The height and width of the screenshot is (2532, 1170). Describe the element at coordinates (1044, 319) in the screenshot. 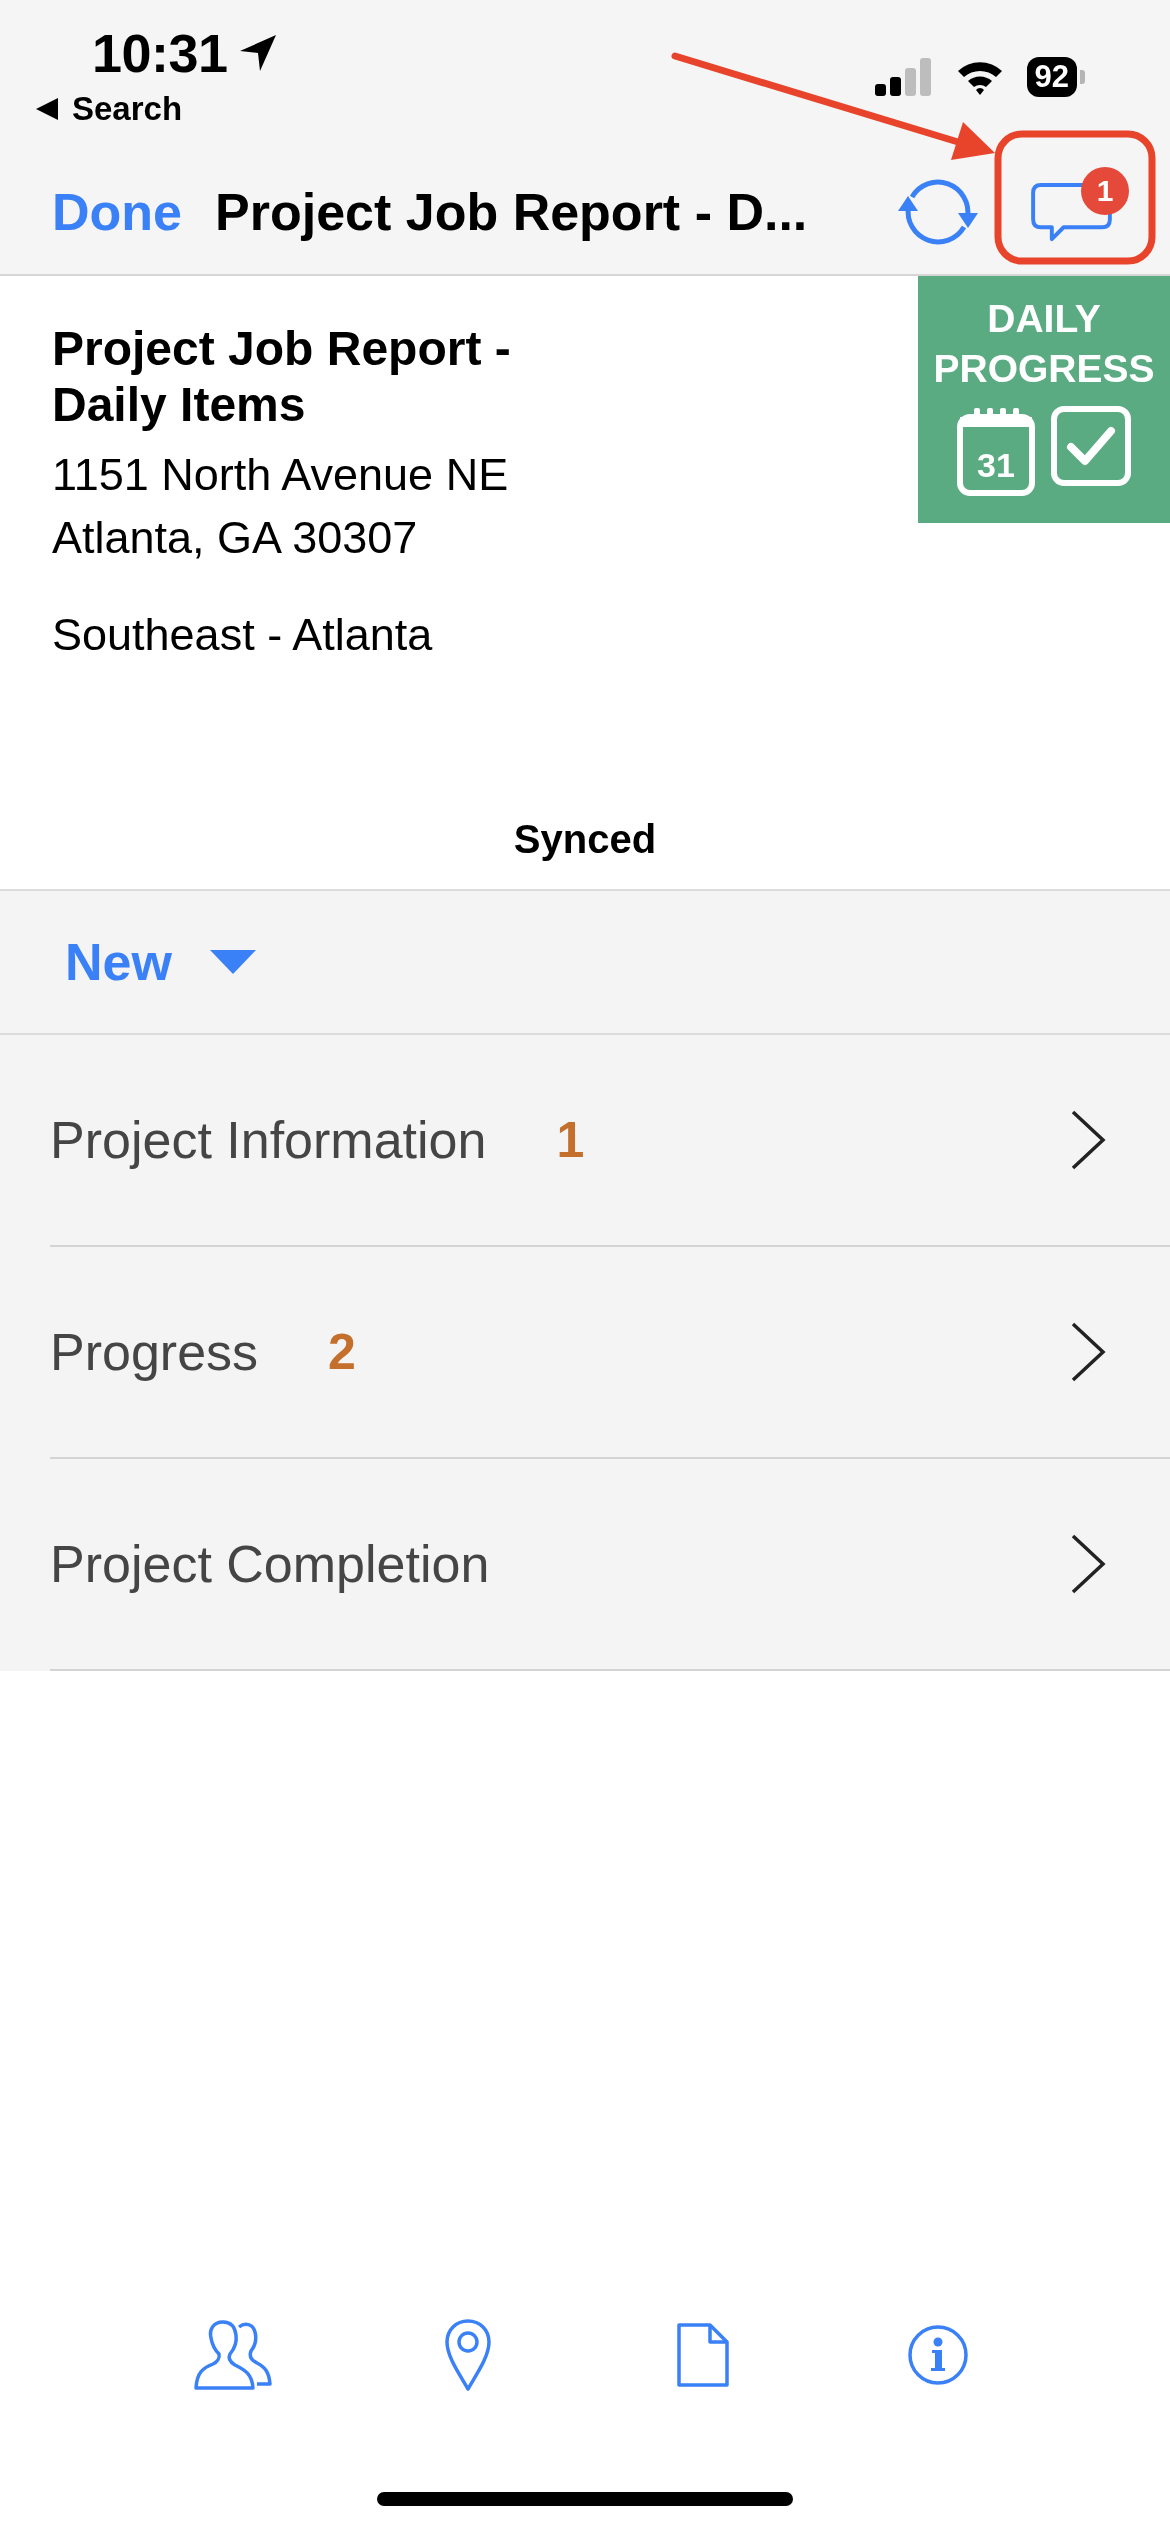

I see `banner-text: DAILY` at that location.